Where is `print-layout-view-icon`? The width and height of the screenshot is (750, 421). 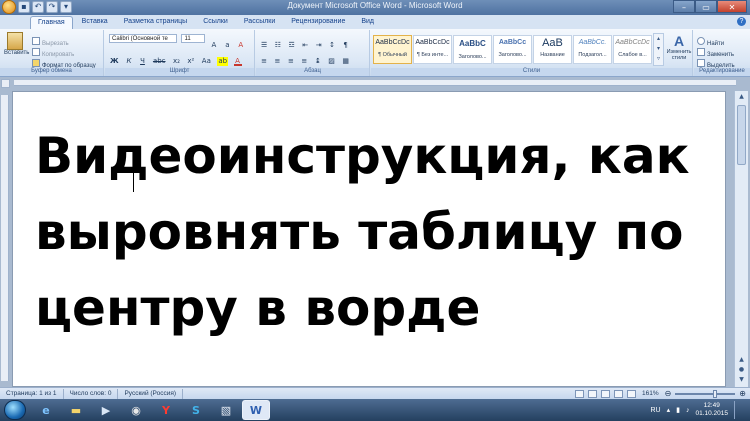
print-layout-view-icon is located at coordinates (579, 393).